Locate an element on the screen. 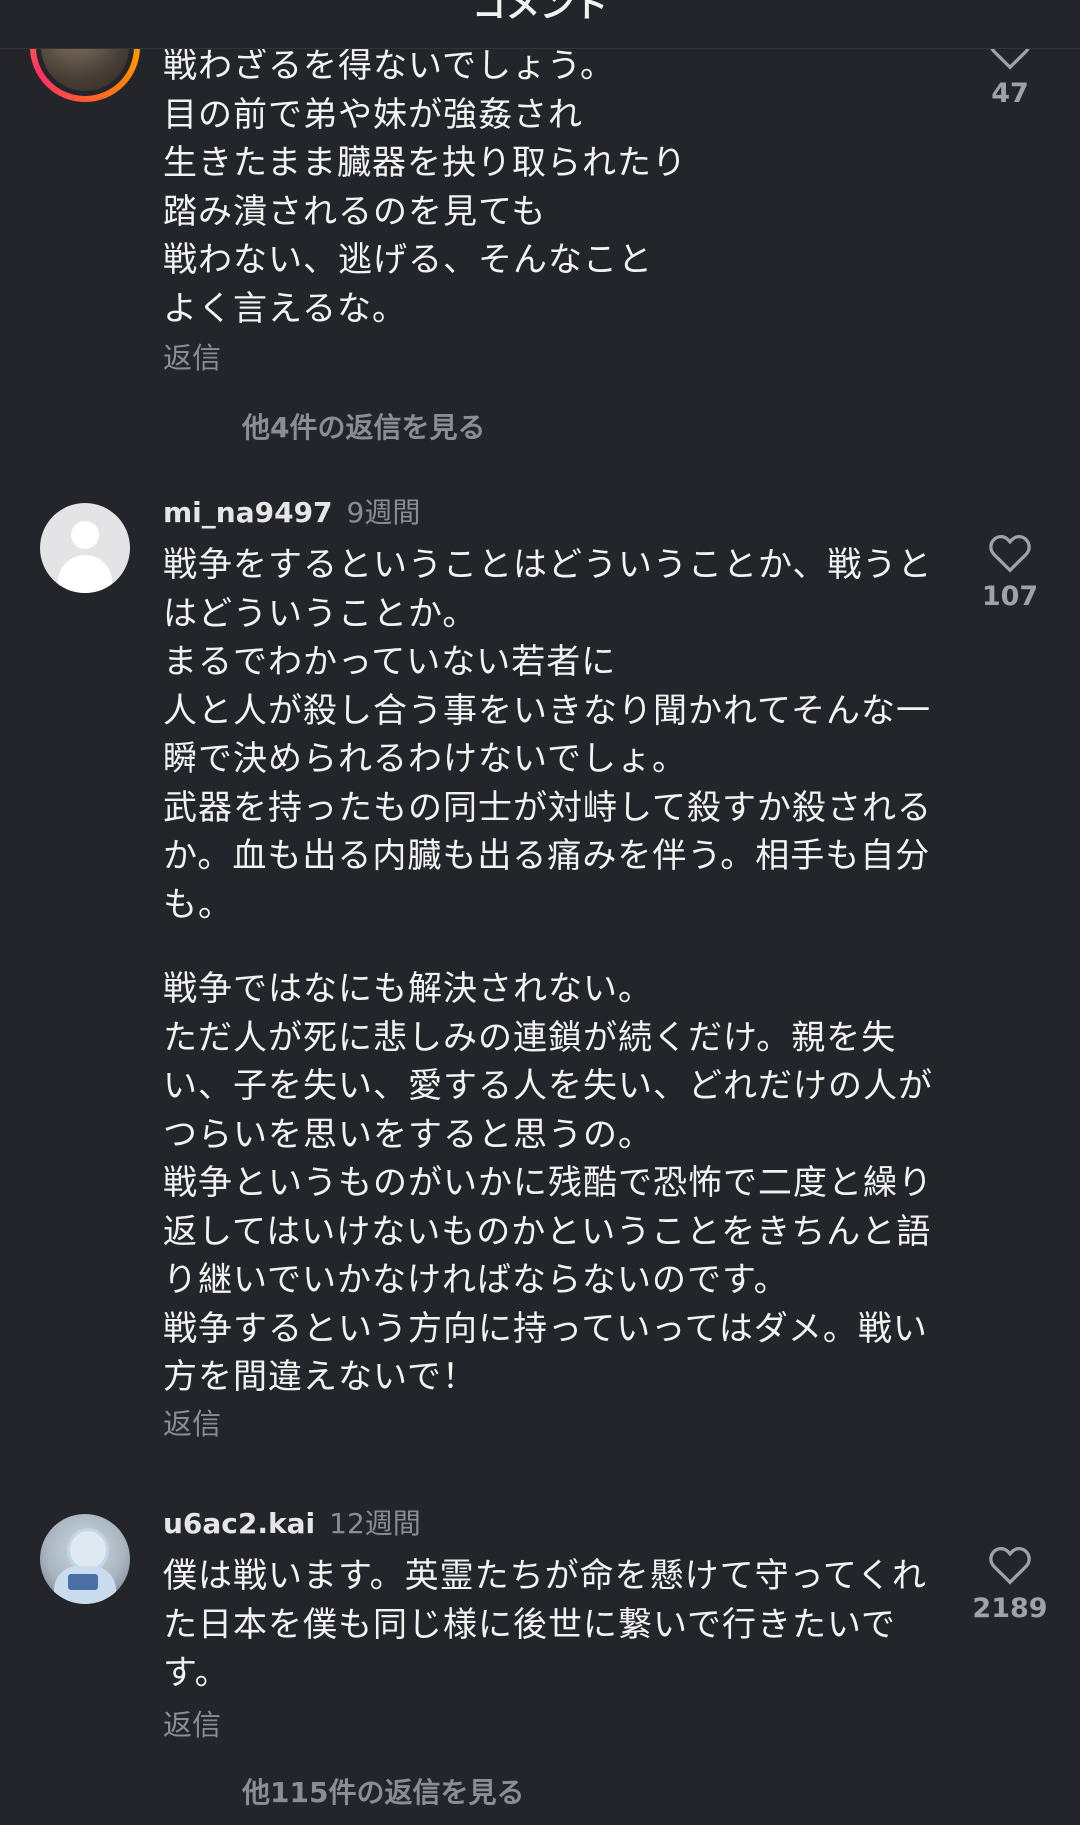 The width and height of the screenshot is (1080, 1825). like-count: 2189 is located at coordinates (1010, 1608).